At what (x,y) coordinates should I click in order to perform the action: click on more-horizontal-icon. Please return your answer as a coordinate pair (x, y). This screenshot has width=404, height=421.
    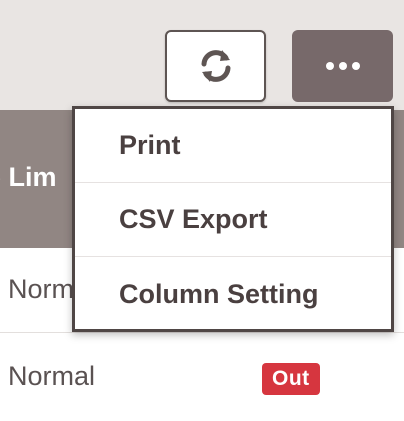
    Looking at the image, I should click on (342, 66).